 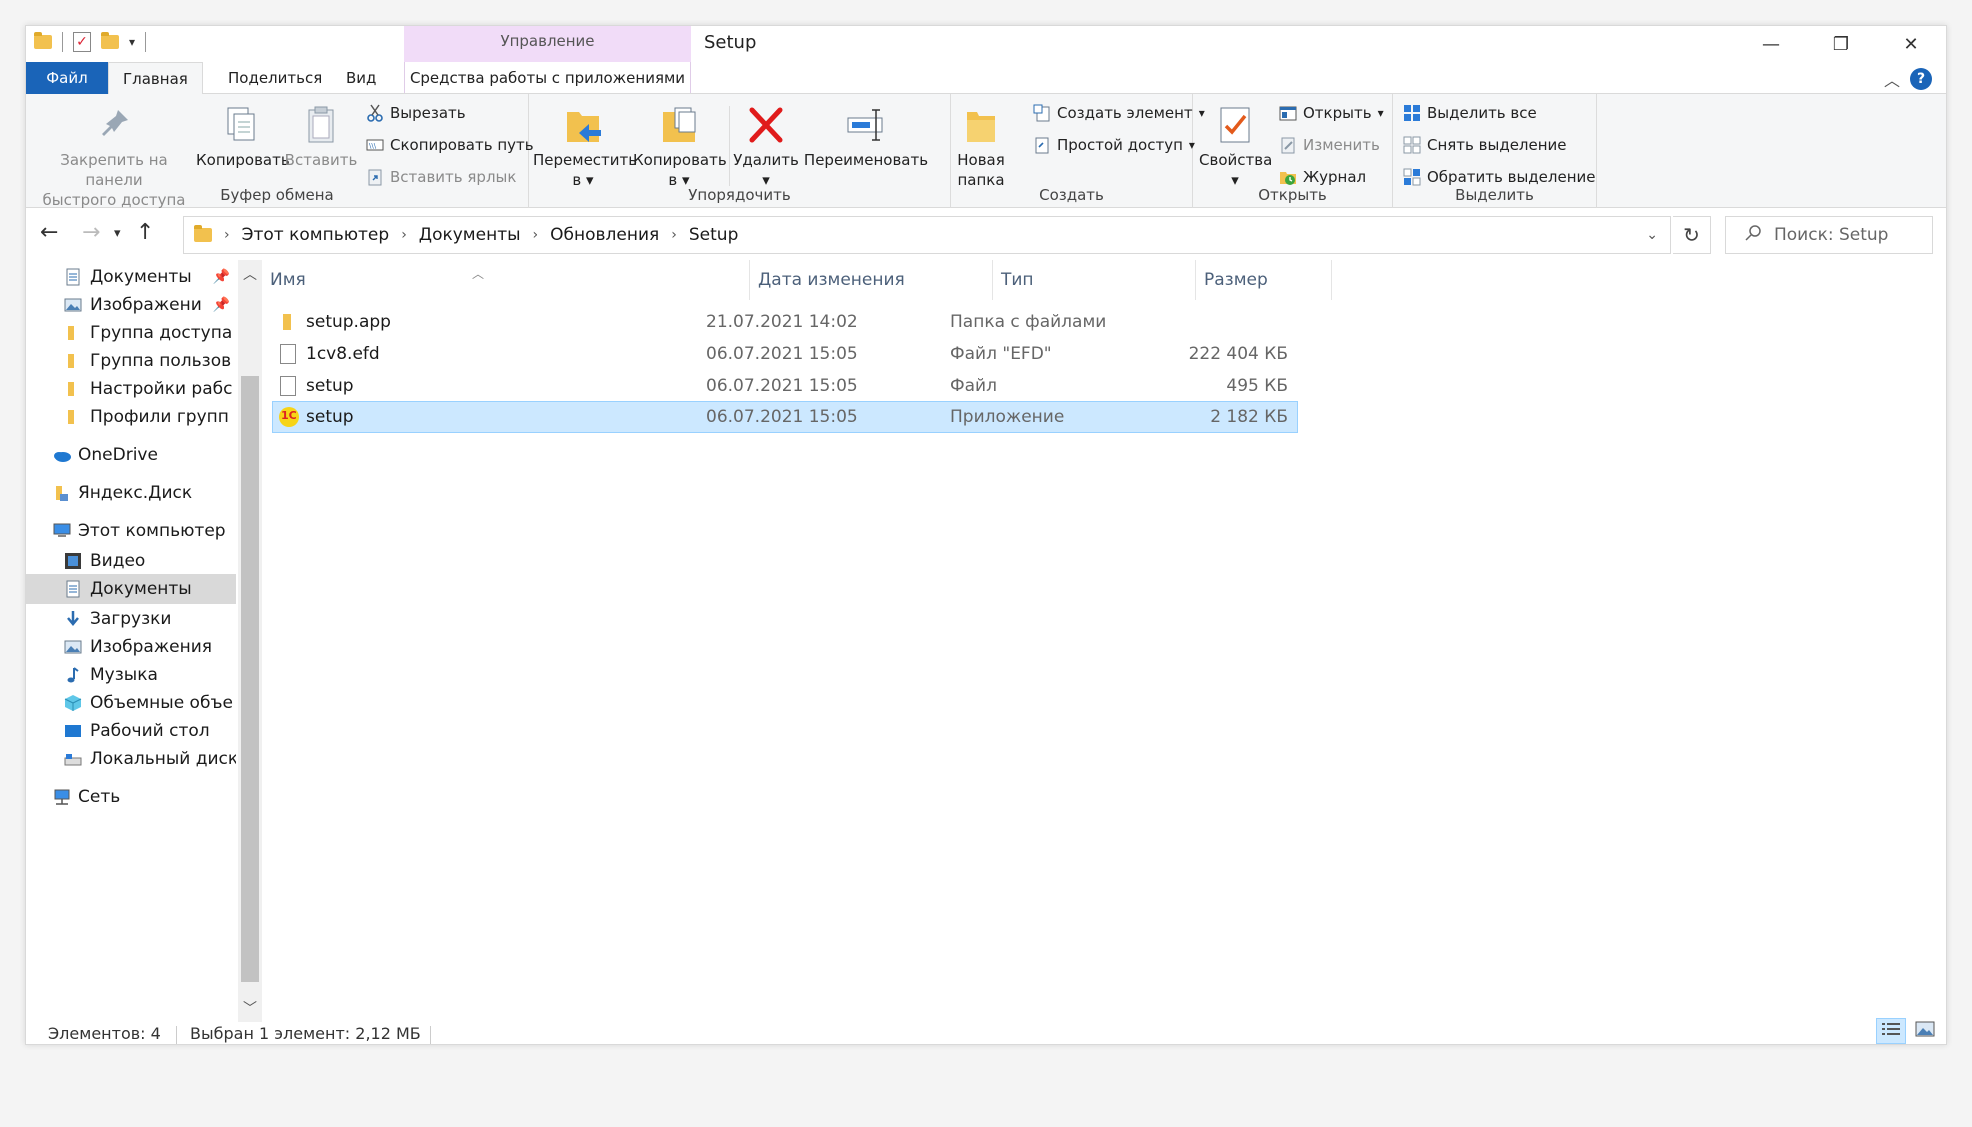 I want to click on select-none-button: Снять выделение, so click(x=1485, y=145).